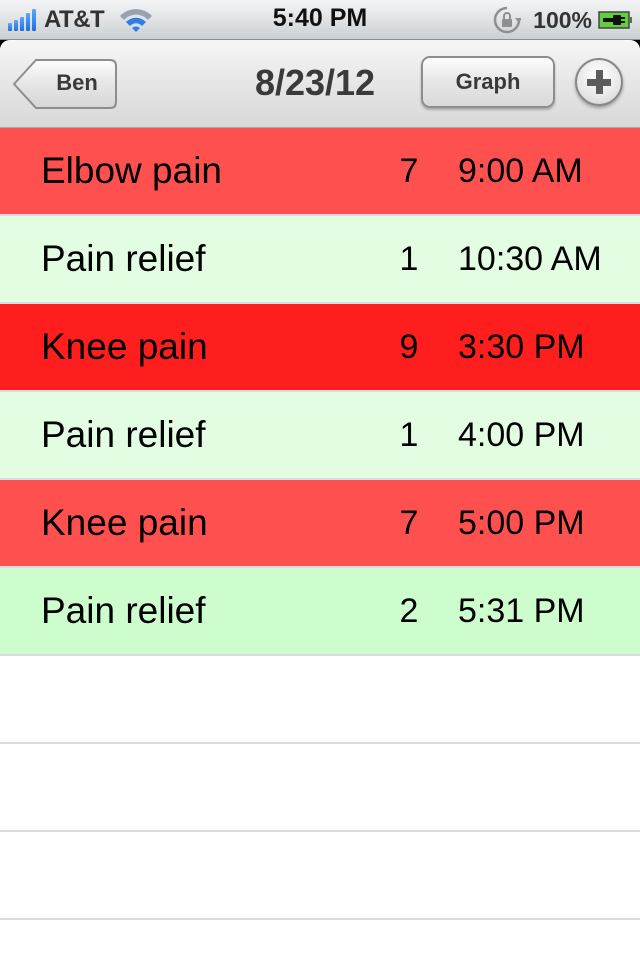 Image resolution: width=640 pixels, height=960 pixels. I want to click on entry-time: 5:00 PM, so click(521, 523).